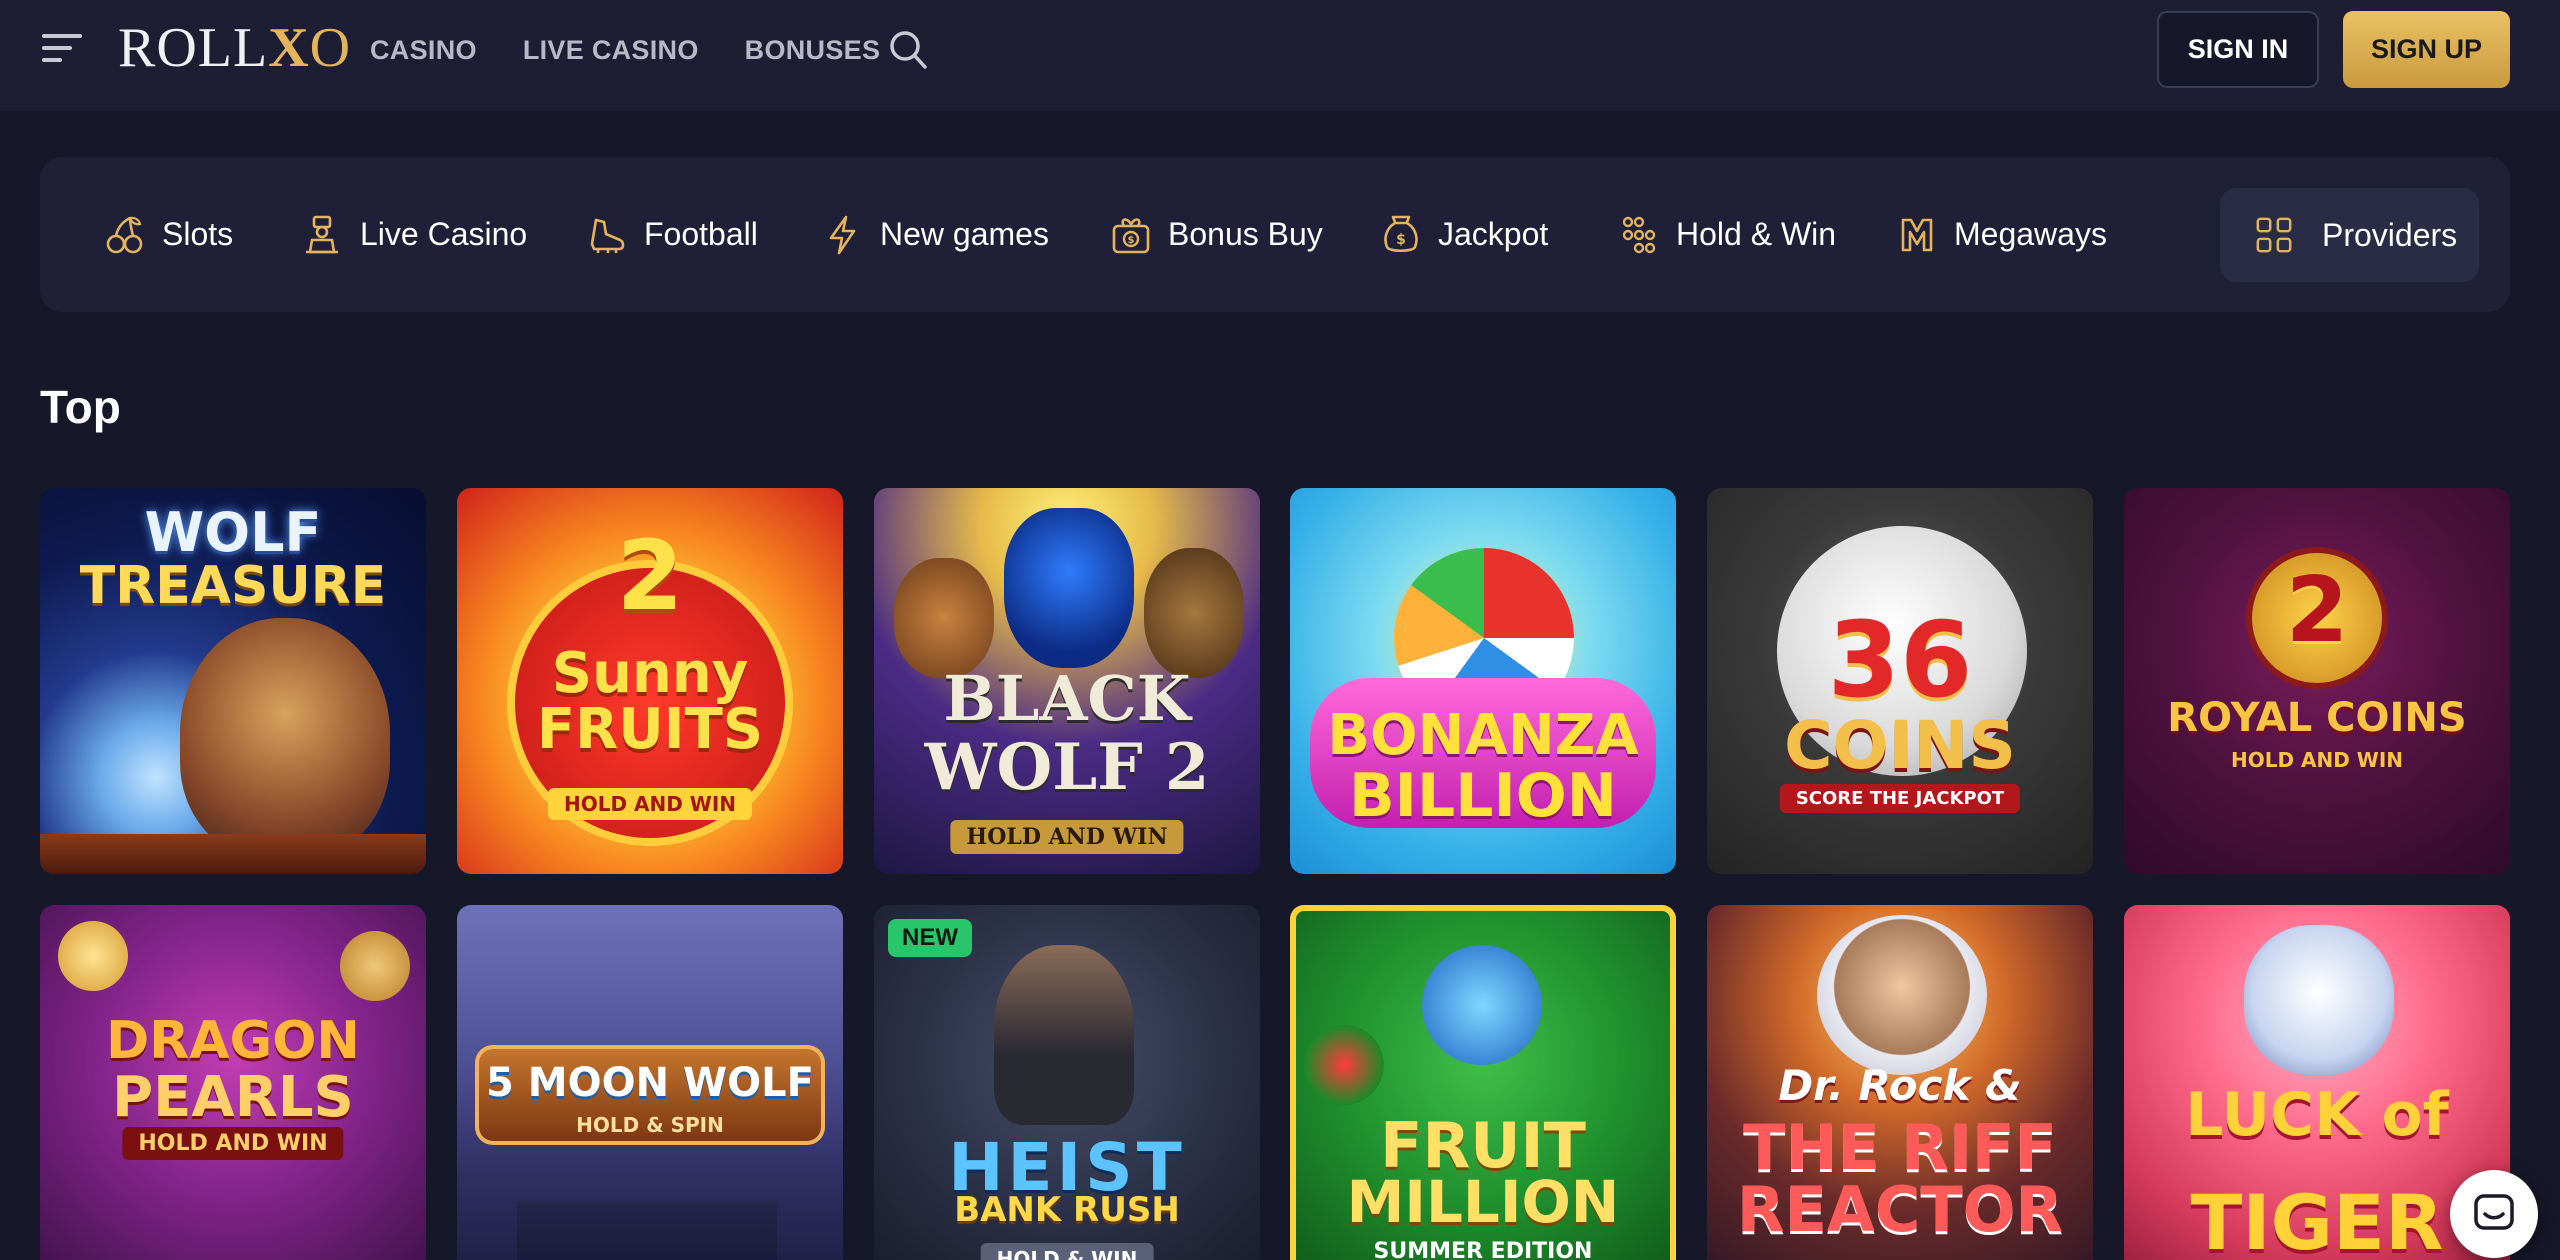  Describe the element at coordinates (701, 234) in the screenshot. I see `category-label: Football` at that location.